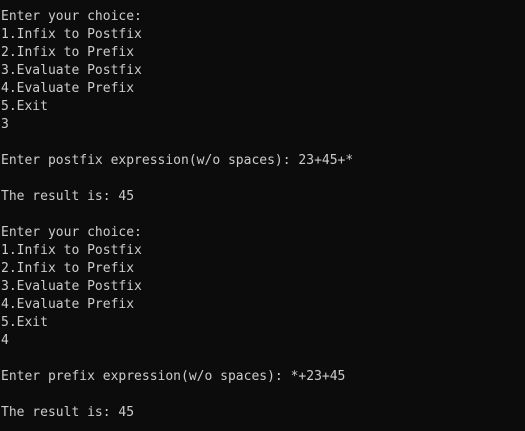 This screenshot has height=431, width=525. What do you see at coordinates (5, 340) in the screenshot?
I see `console-line: 4` at bounding box center [5, 340].